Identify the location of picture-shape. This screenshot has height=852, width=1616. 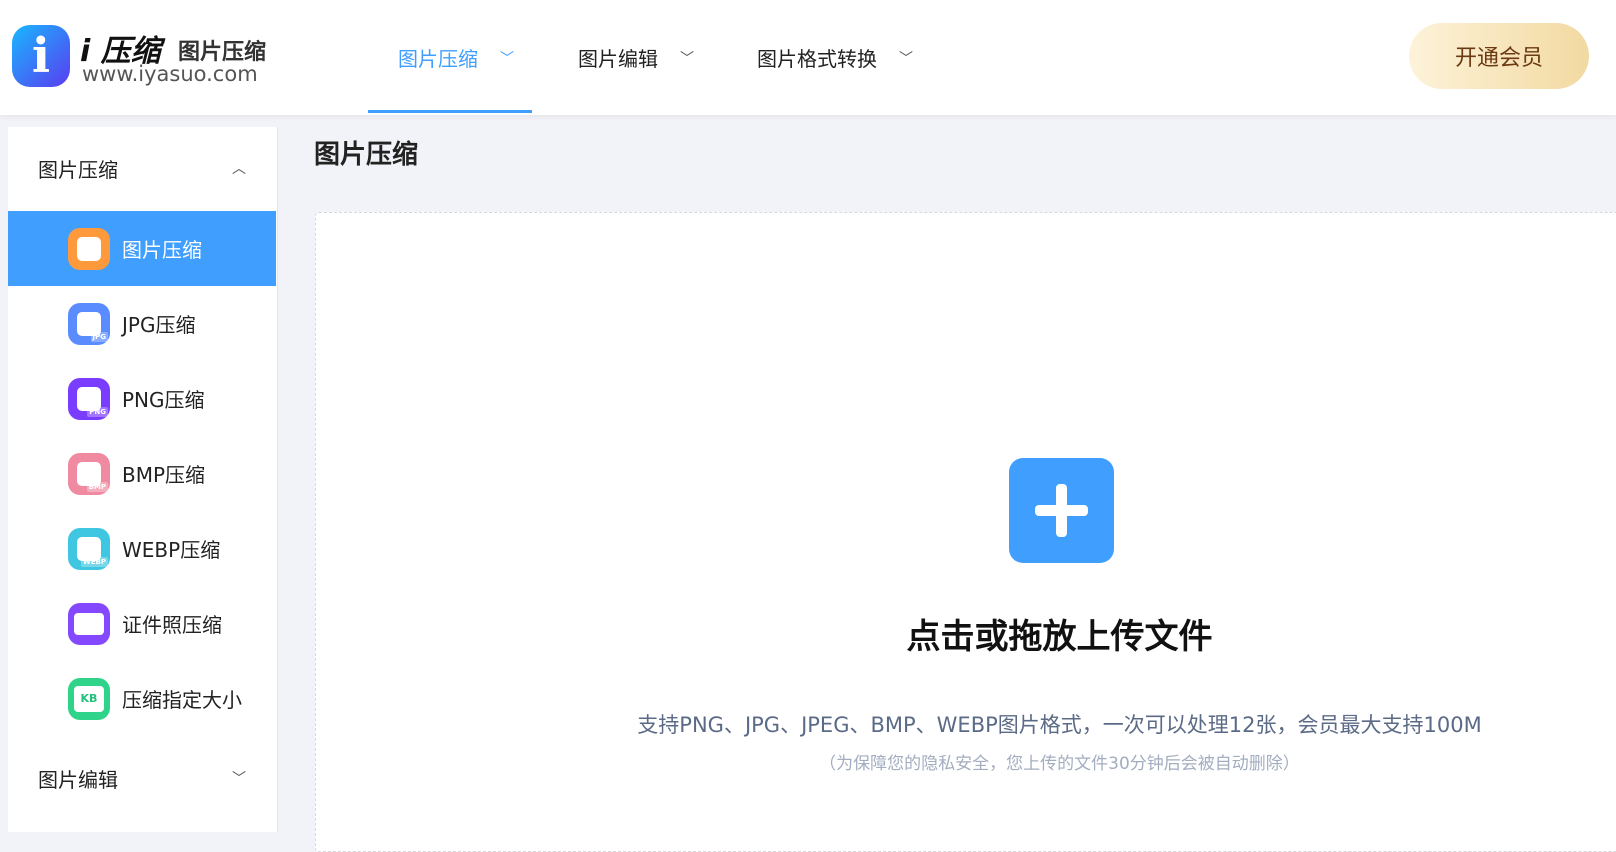
(89, 248).